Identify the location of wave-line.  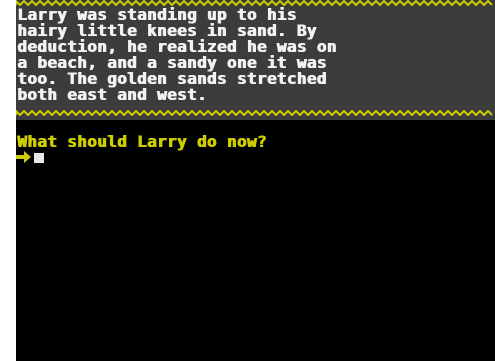
(254, 113).